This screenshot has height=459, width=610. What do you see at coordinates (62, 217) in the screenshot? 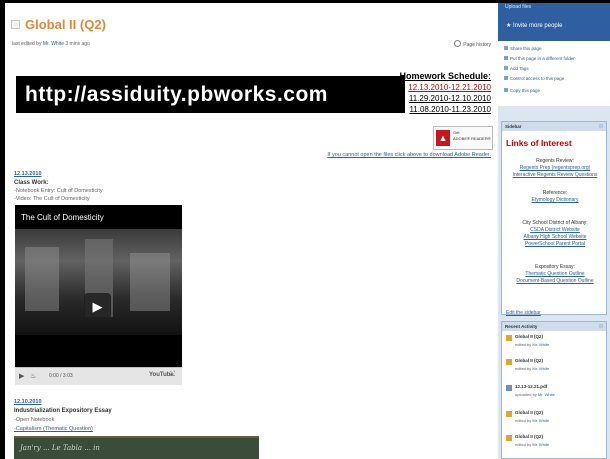
I see `video-title: The Cult of Domesticity` at bounding box center [62, 217].